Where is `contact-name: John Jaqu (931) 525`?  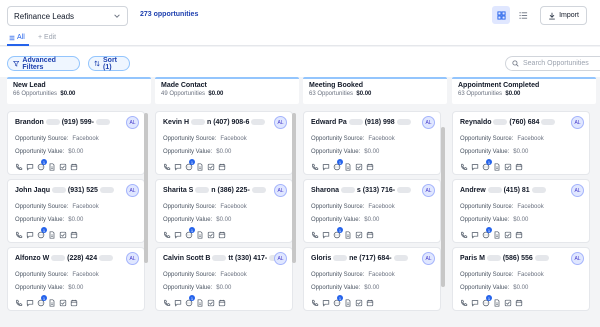 contact-name: John Jaqu (931) 525 is located at coordinates (64, 190).